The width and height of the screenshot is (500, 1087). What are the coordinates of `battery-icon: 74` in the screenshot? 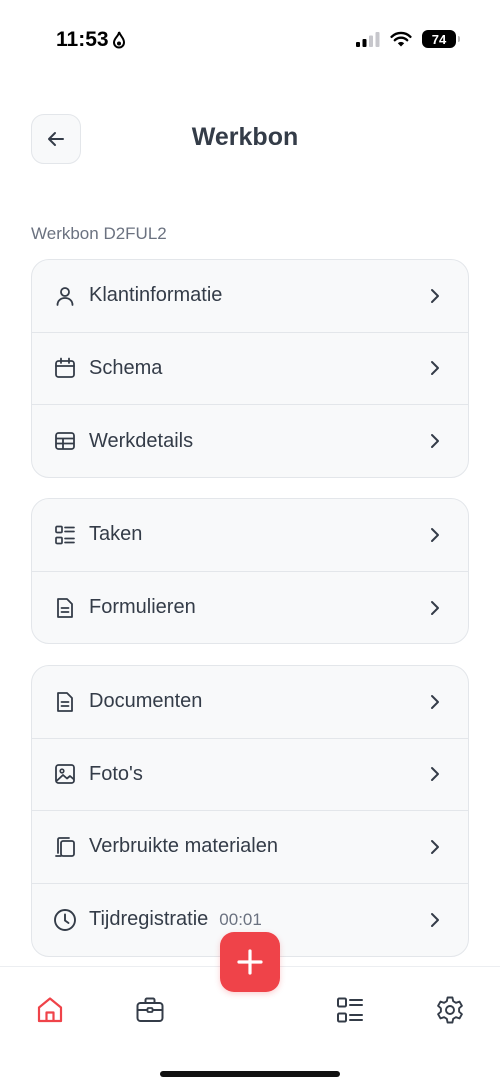 It's located at (441, 39).